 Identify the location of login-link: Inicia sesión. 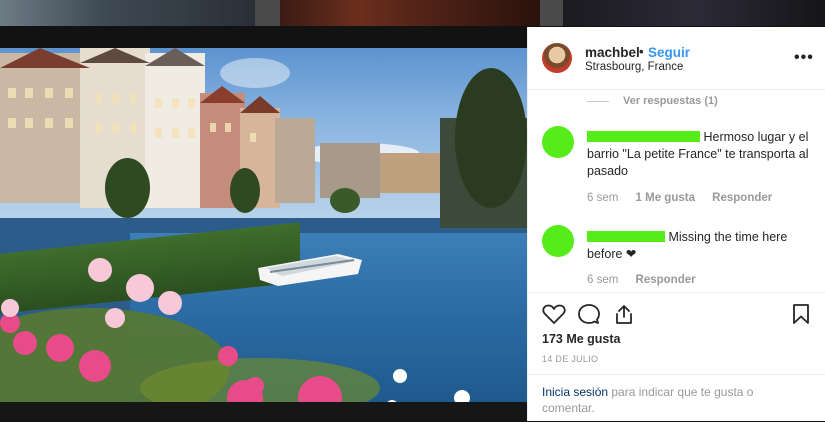
(575, 392).